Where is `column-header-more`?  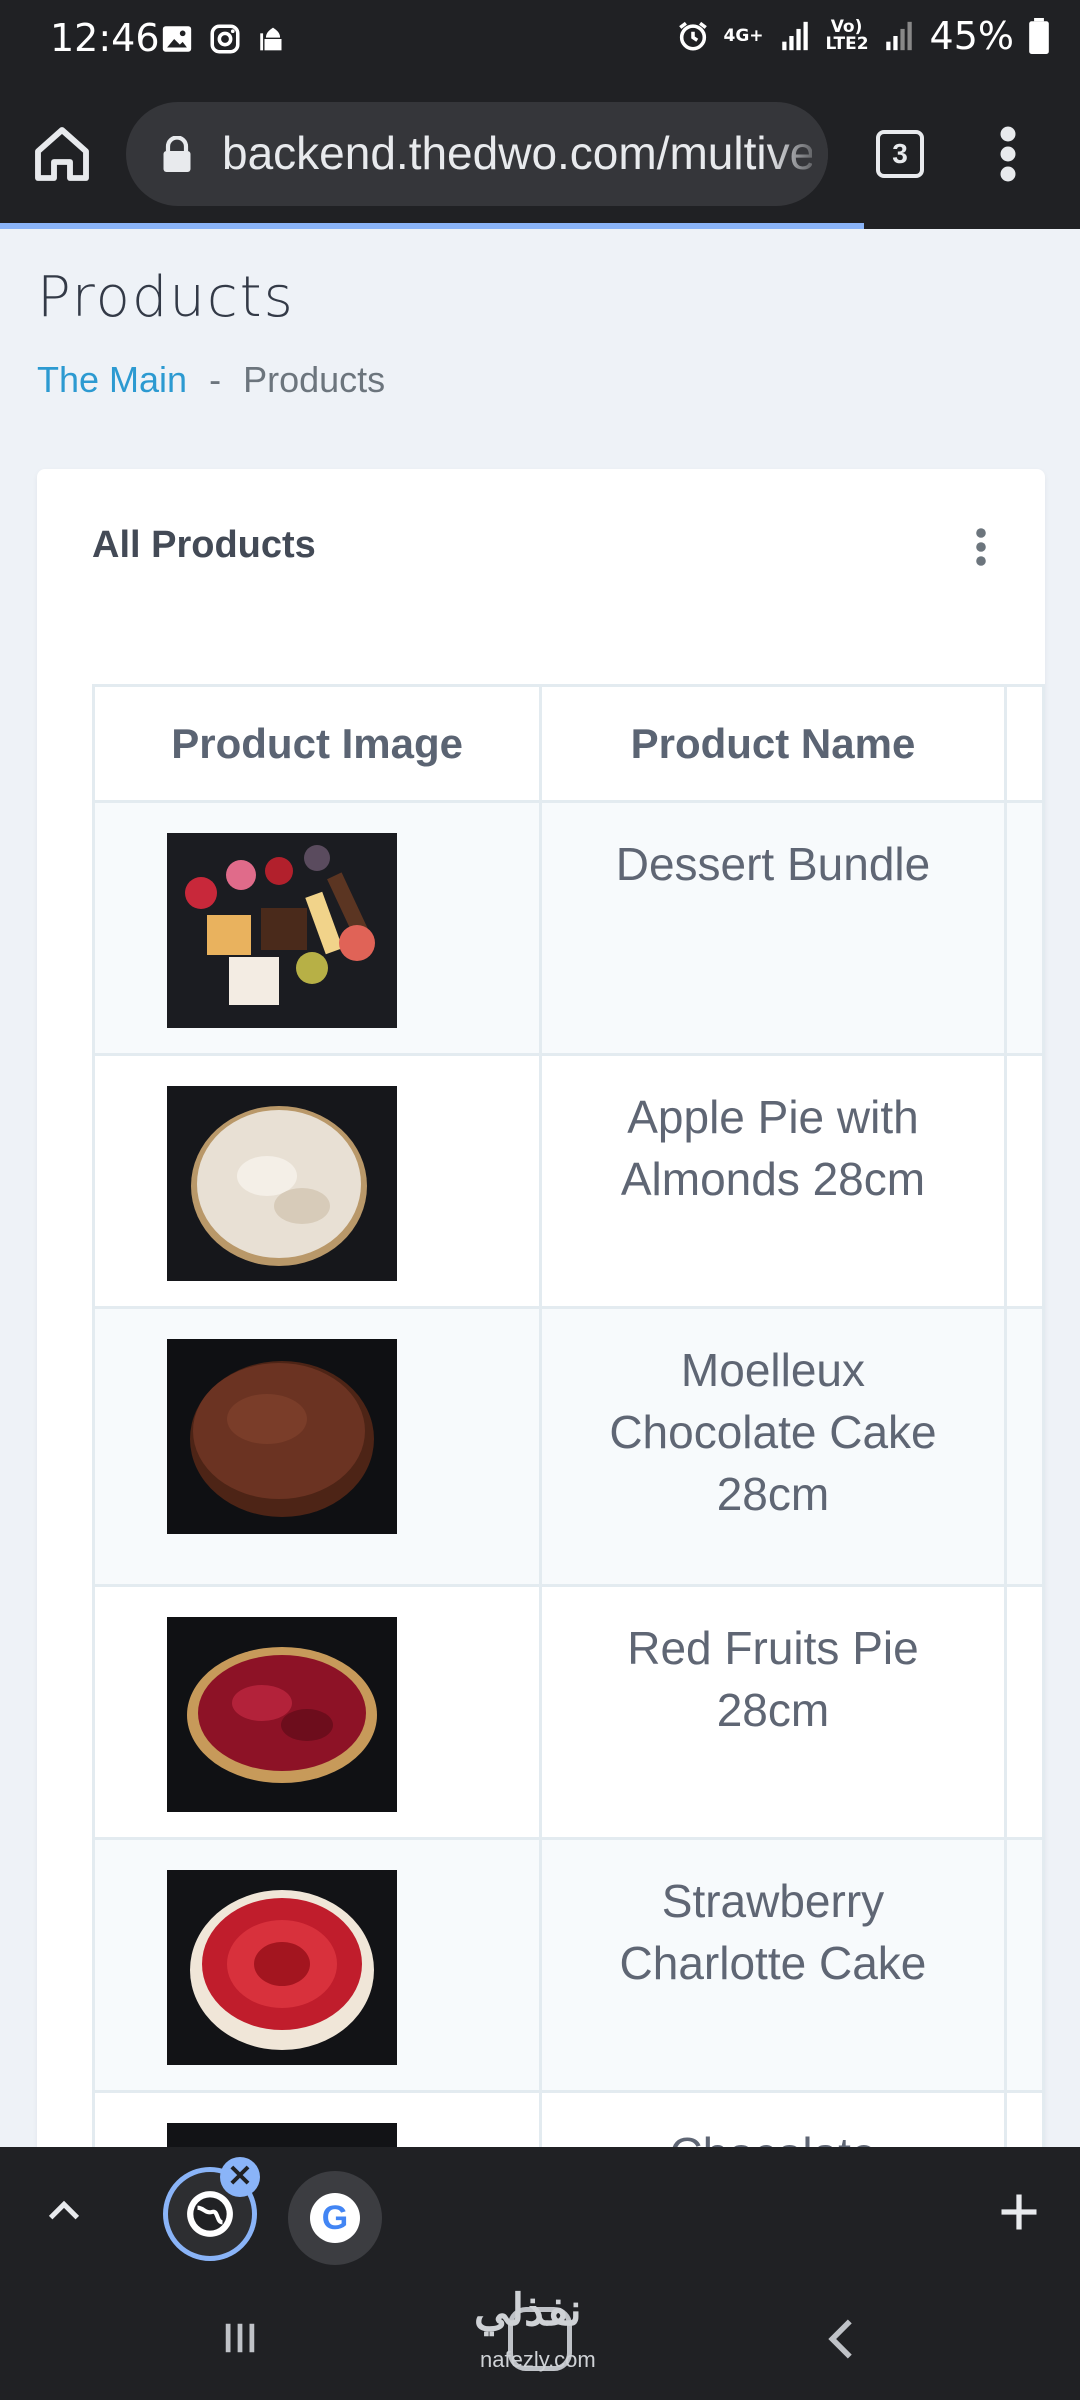 column-header-more is located at coordinates (1024, 743).